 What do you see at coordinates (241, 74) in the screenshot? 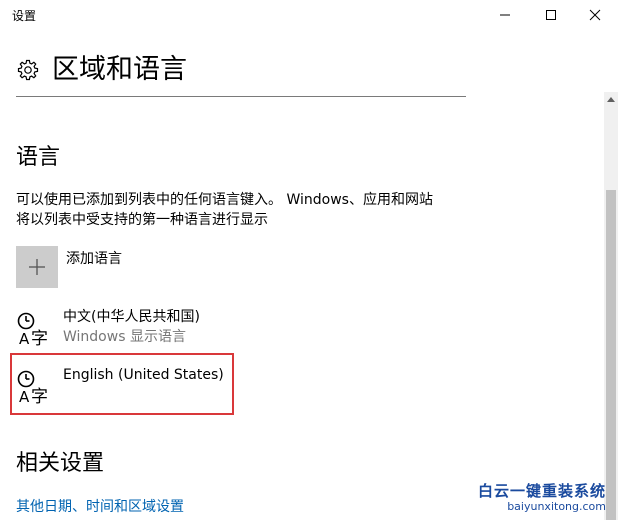
I see `page-header: 区域和语言` at bounding box center [241, 74].